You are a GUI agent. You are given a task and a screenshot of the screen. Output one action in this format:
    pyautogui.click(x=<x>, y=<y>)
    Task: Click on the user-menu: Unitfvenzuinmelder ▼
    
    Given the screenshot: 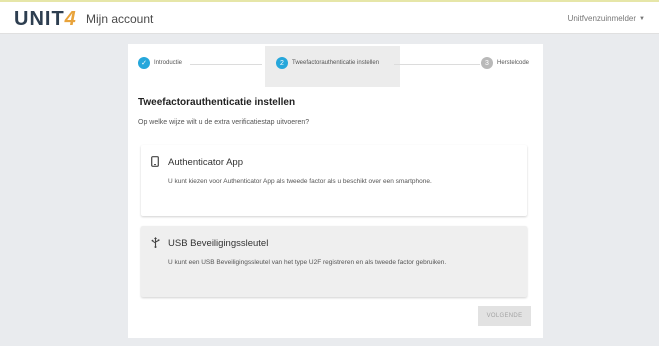 What is the action you would take?
    pyautogui.click(x=606, y=18)
    